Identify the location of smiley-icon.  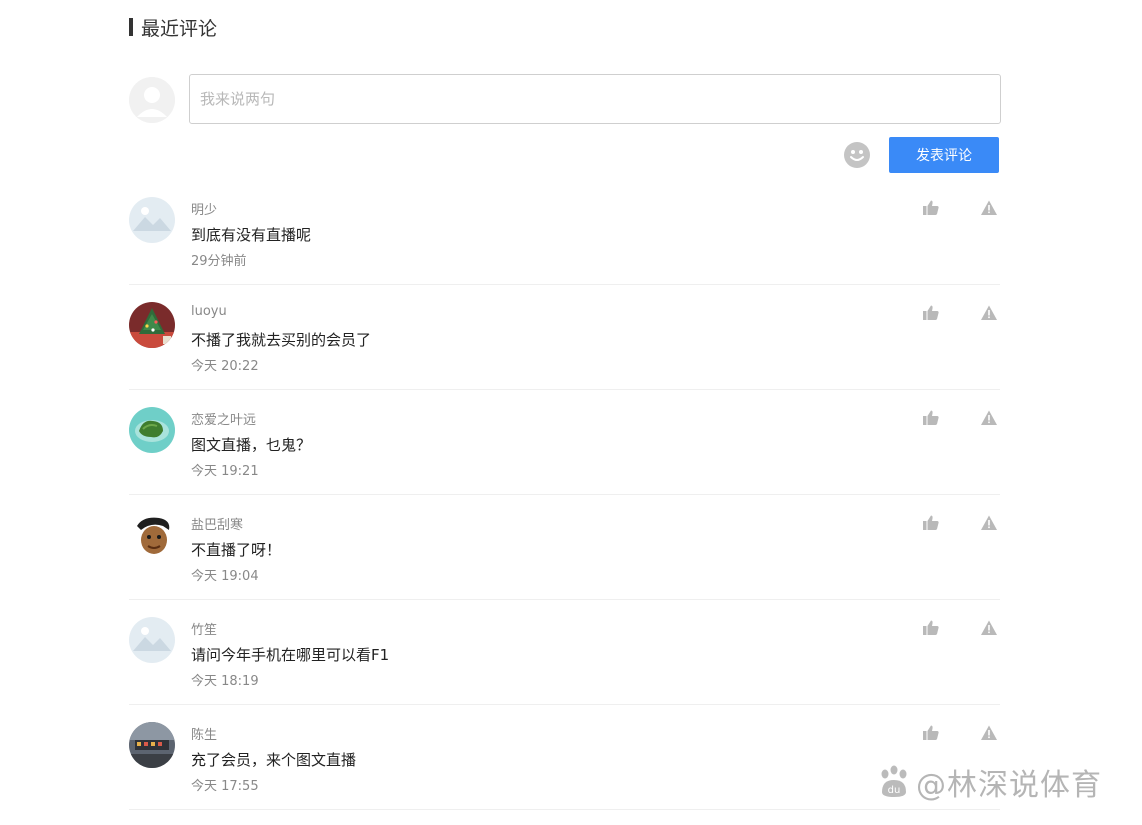
(857, 155).